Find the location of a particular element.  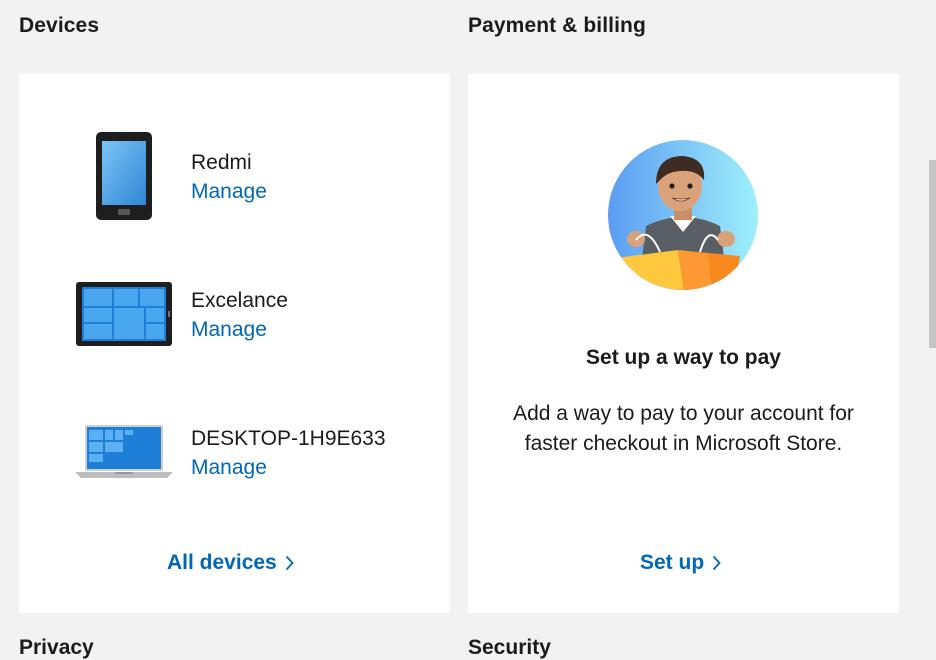

phone-icon is located at coordinates (124, 176).